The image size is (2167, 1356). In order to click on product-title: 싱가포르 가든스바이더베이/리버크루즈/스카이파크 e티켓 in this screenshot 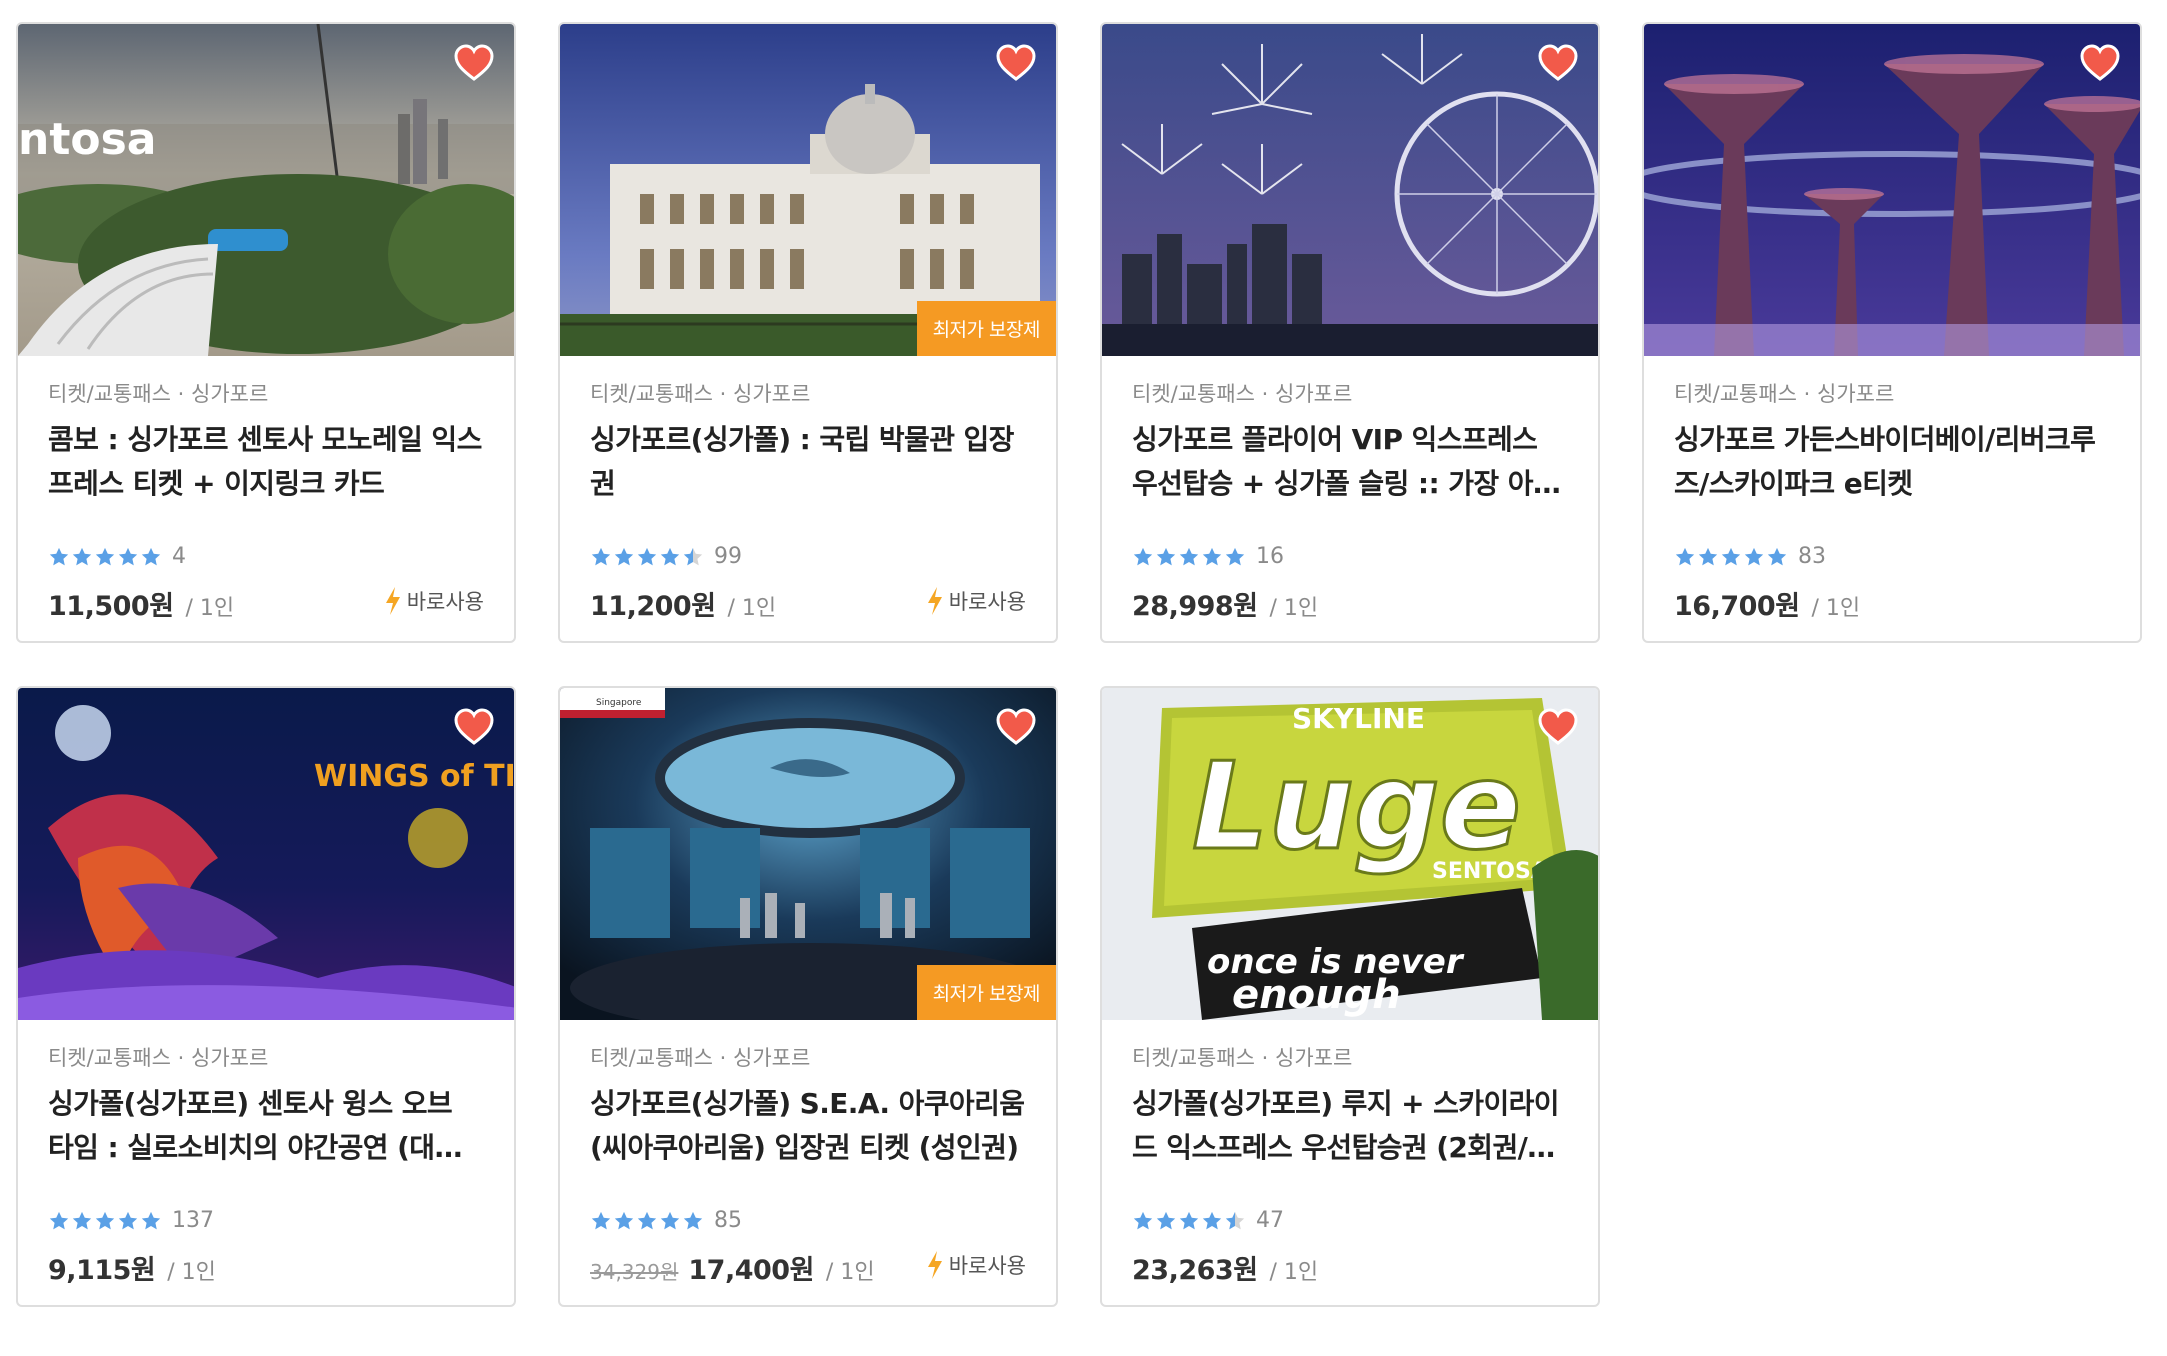, I will do `click(1892, 462)`.